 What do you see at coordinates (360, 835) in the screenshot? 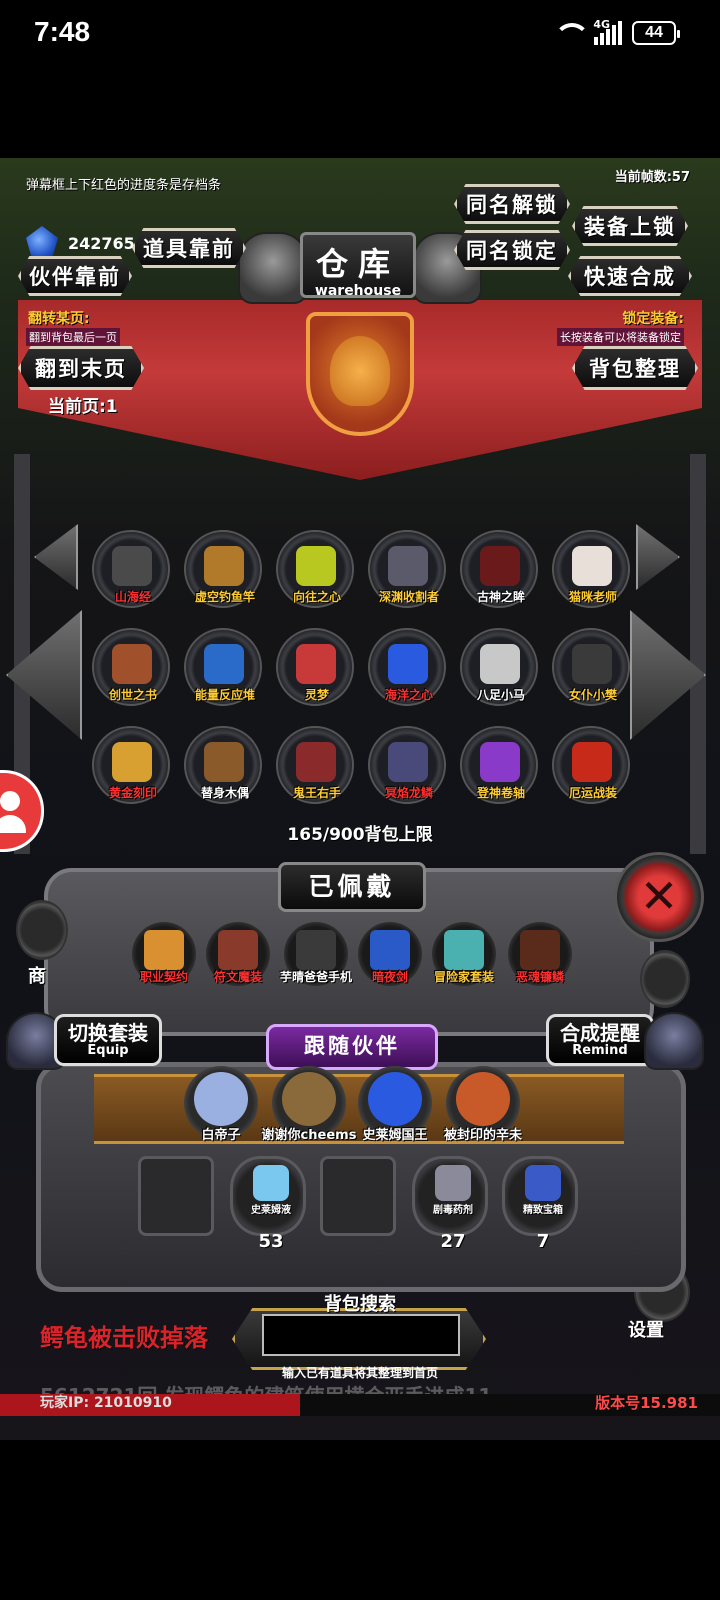
I see `bag-capacity: 165/900背包上限` at bounding box center [360, 835].